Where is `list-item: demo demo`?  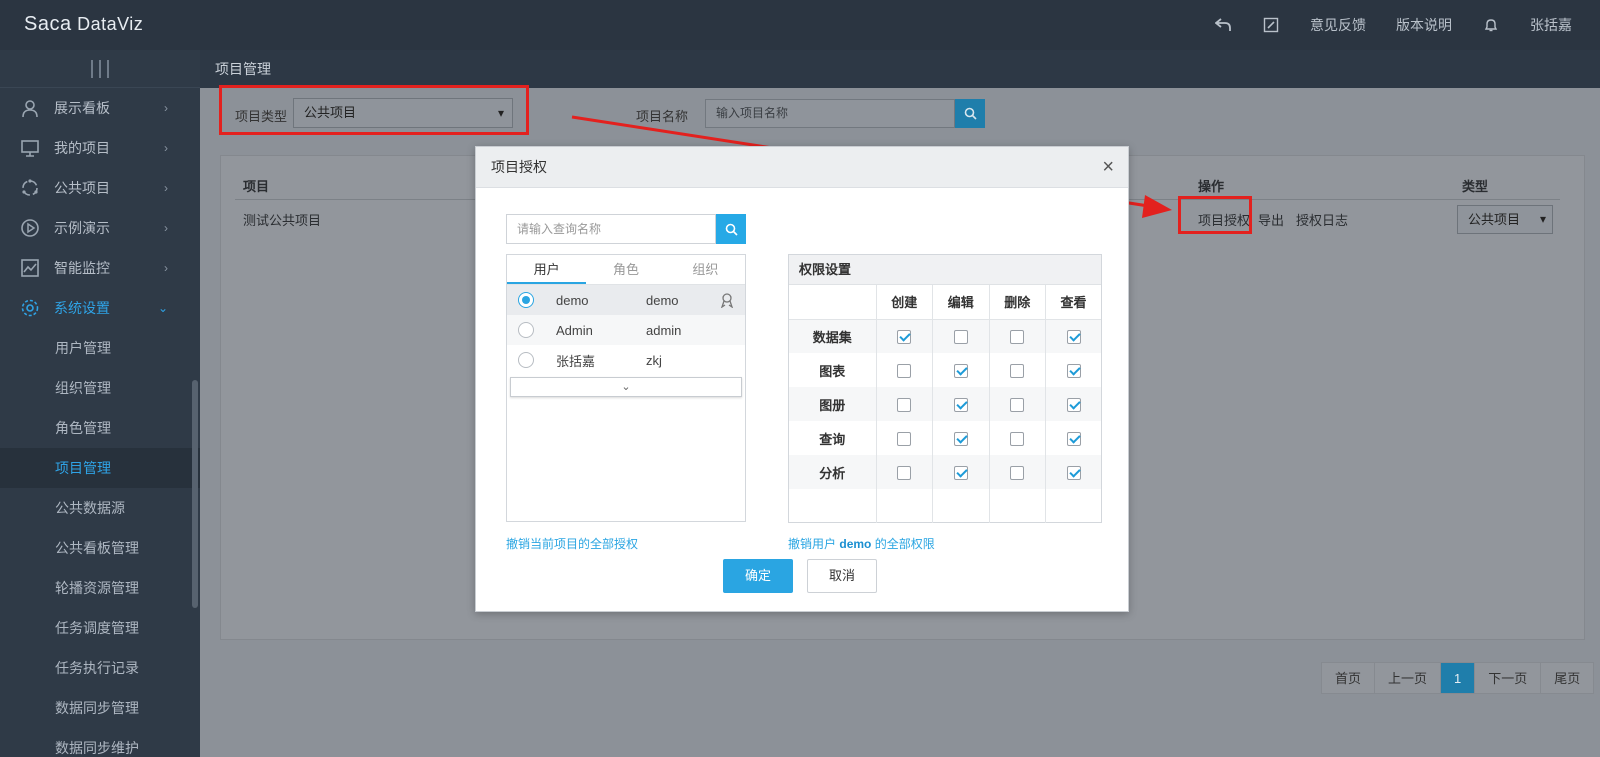 list-item: demo demo is located at coordinates (626, 300).